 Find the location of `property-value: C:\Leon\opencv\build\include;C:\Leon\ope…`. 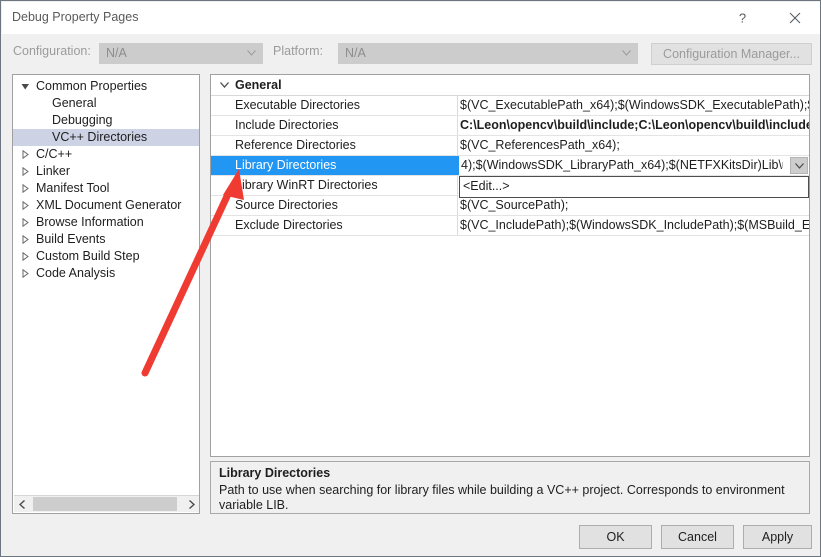

property-value: C:\Leon\opencv\build\include;C:\Leon\ope… is located at coordinates (634, 125).